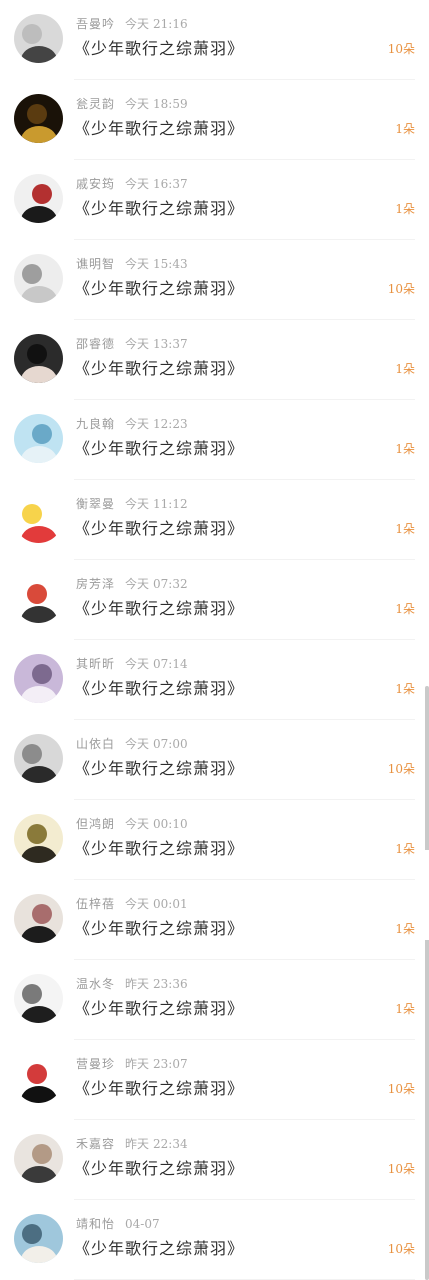 Image resolution: width=429 pixels, height=1280 pixels. Describe the element at coordinates (170, 504) in the screenshot. I see `time-label: 11:12` at that location.